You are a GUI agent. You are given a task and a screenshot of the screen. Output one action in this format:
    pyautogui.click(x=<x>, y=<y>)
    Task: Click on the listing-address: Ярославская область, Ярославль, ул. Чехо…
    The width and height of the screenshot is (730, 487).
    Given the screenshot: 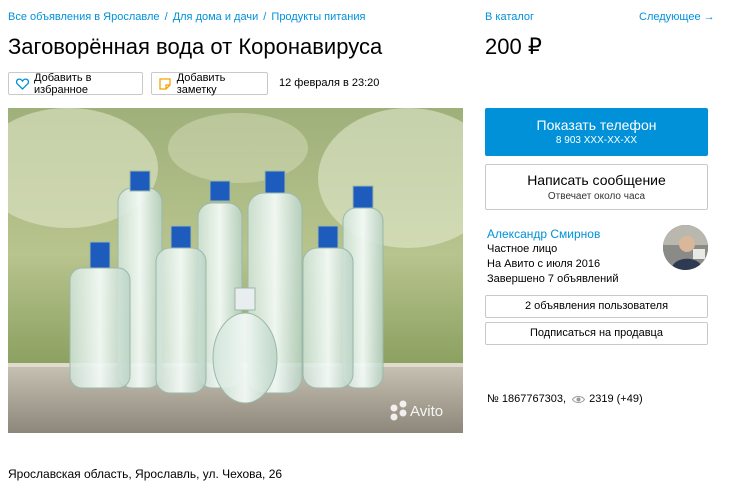 What is the action you would take?
    pyautogui.click(x=145, y=474)
    